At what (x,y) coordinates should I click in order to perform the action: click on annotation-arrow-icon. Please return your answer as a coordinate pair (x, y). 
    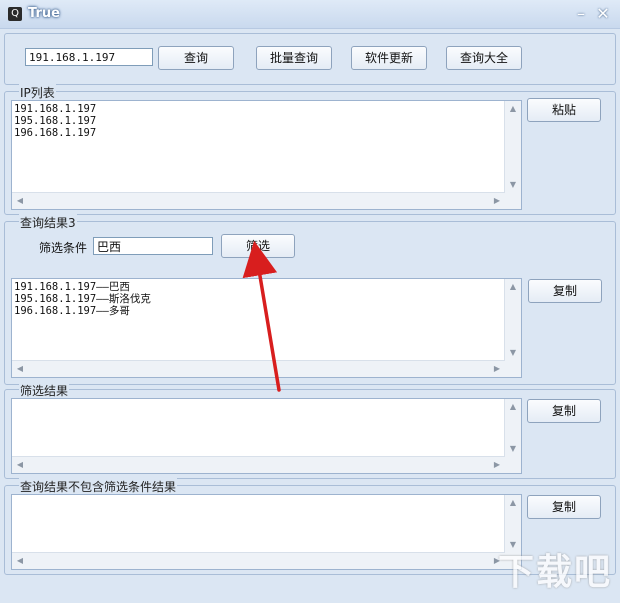
    Looking at the image, I should click on (261, 316).